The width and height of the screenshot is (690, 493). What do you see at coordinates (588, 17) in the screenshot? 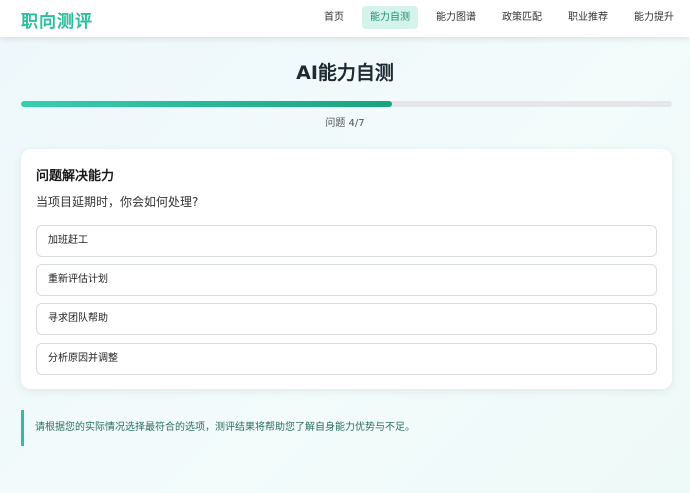
I see `nav-item-career-recommend: 职业推荐` at bounding box center [588, 17].